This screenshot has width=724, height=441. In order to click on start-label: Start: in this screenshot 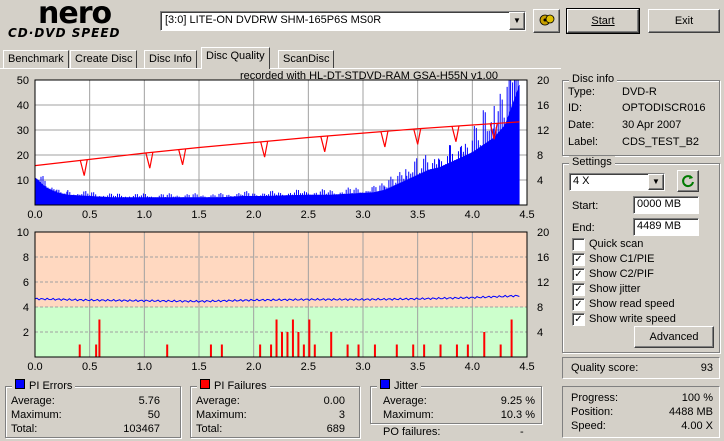, I will do `click(585, 206)`.